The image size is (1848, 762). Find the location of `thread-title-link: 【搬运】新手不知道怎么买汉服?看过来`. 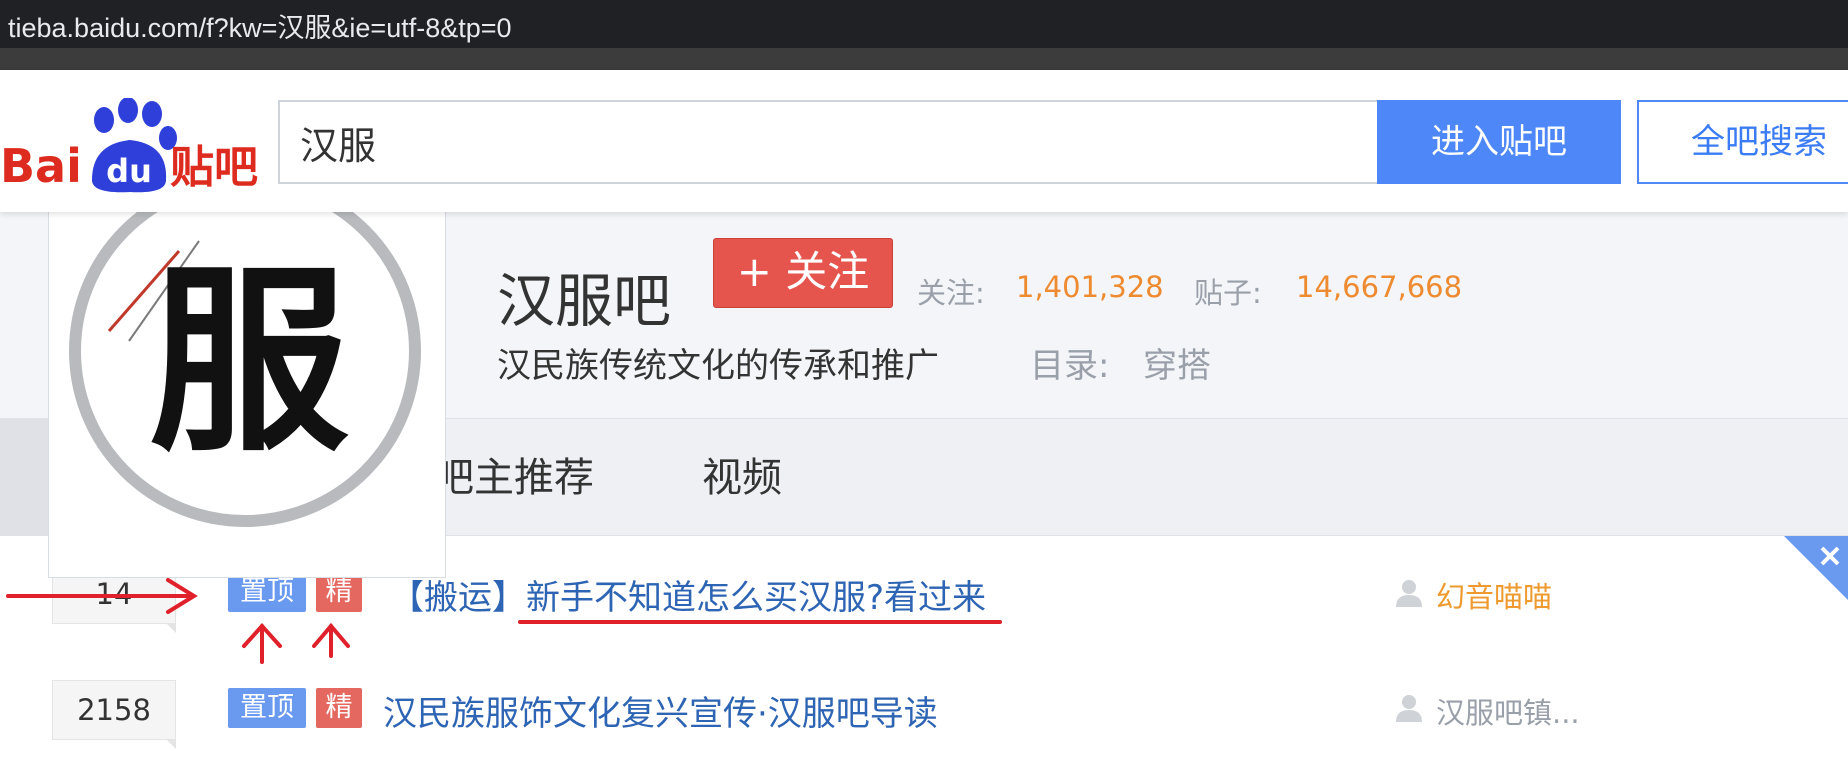

thread-title-link: 【搬运】新手不知道怎么买汉服?看过来 is located at coordinates (688, 594).